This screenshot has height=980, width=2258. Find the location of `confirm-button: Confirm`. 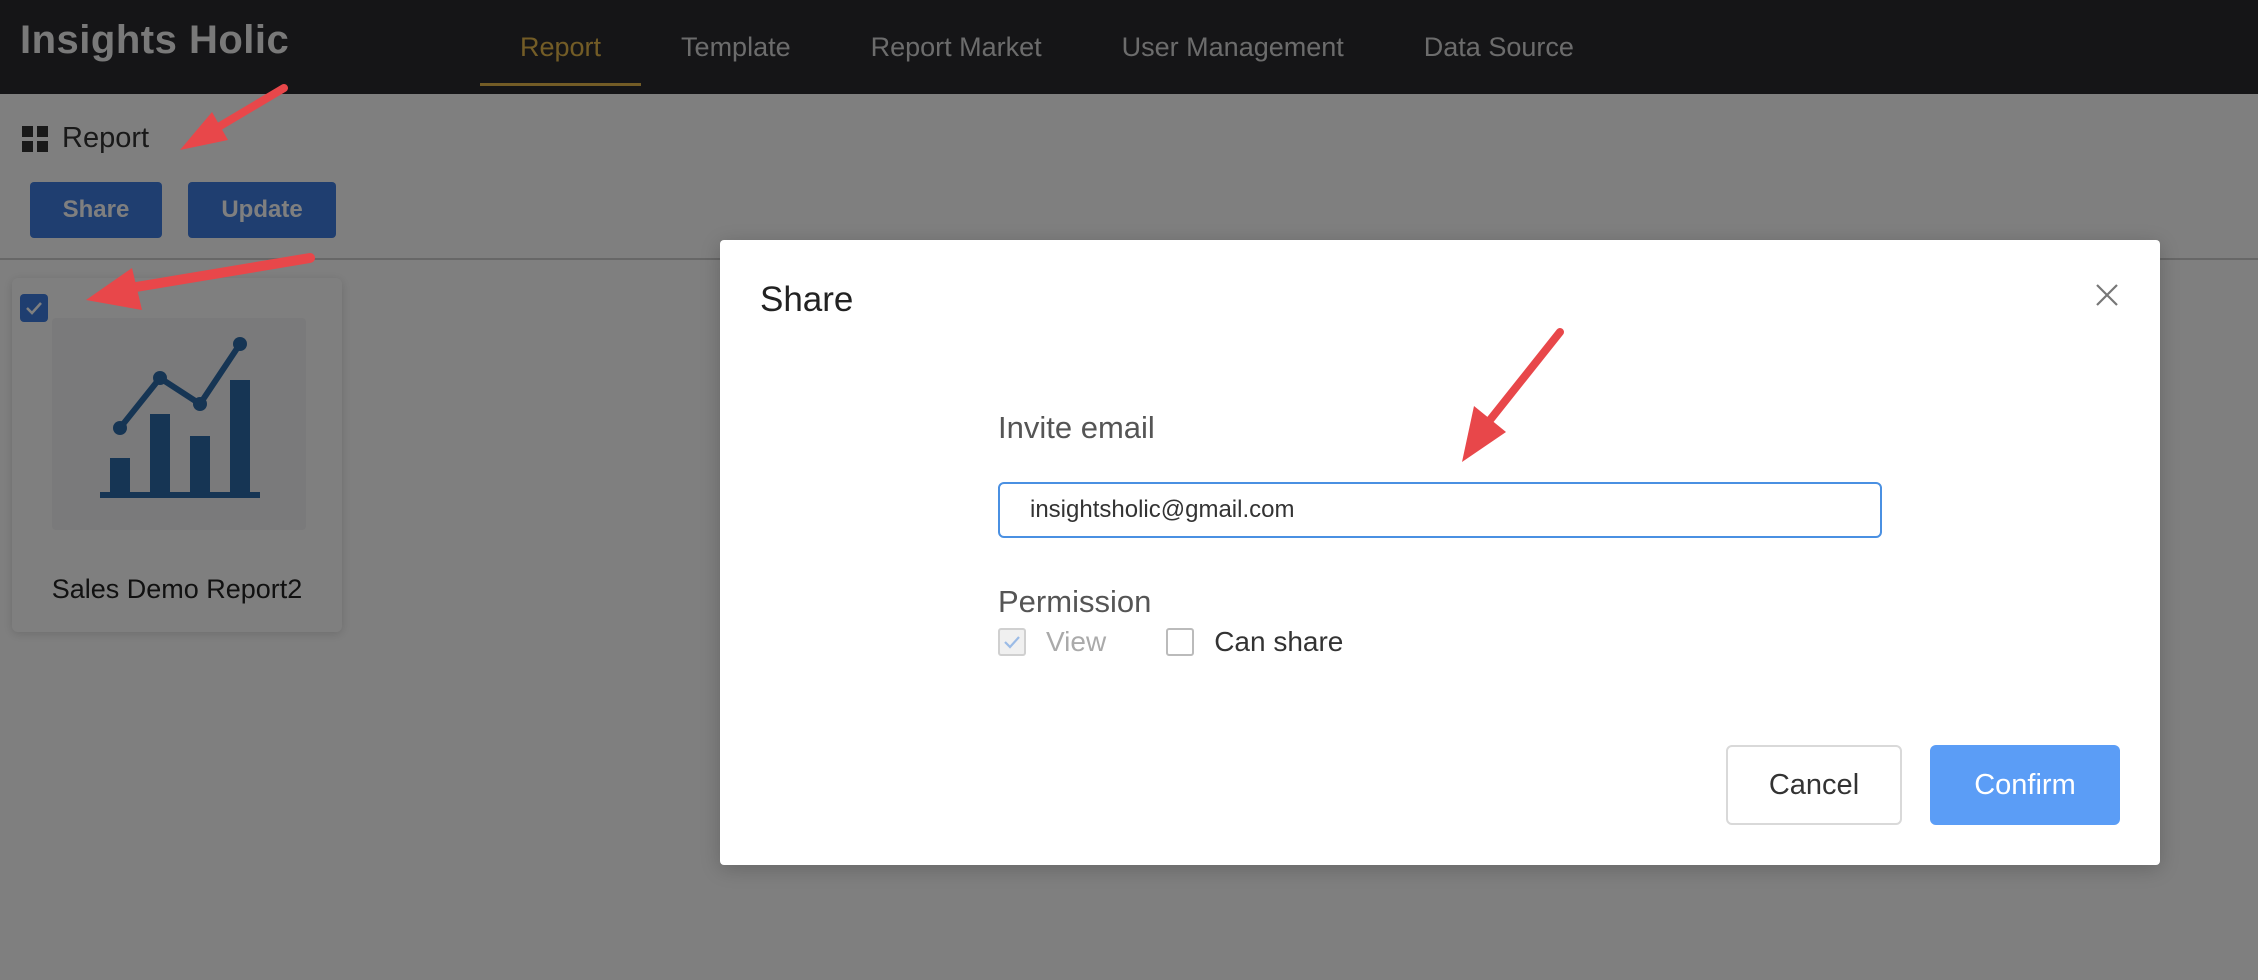

confirm-button: Confirm is located at coordinates (2025, 785).